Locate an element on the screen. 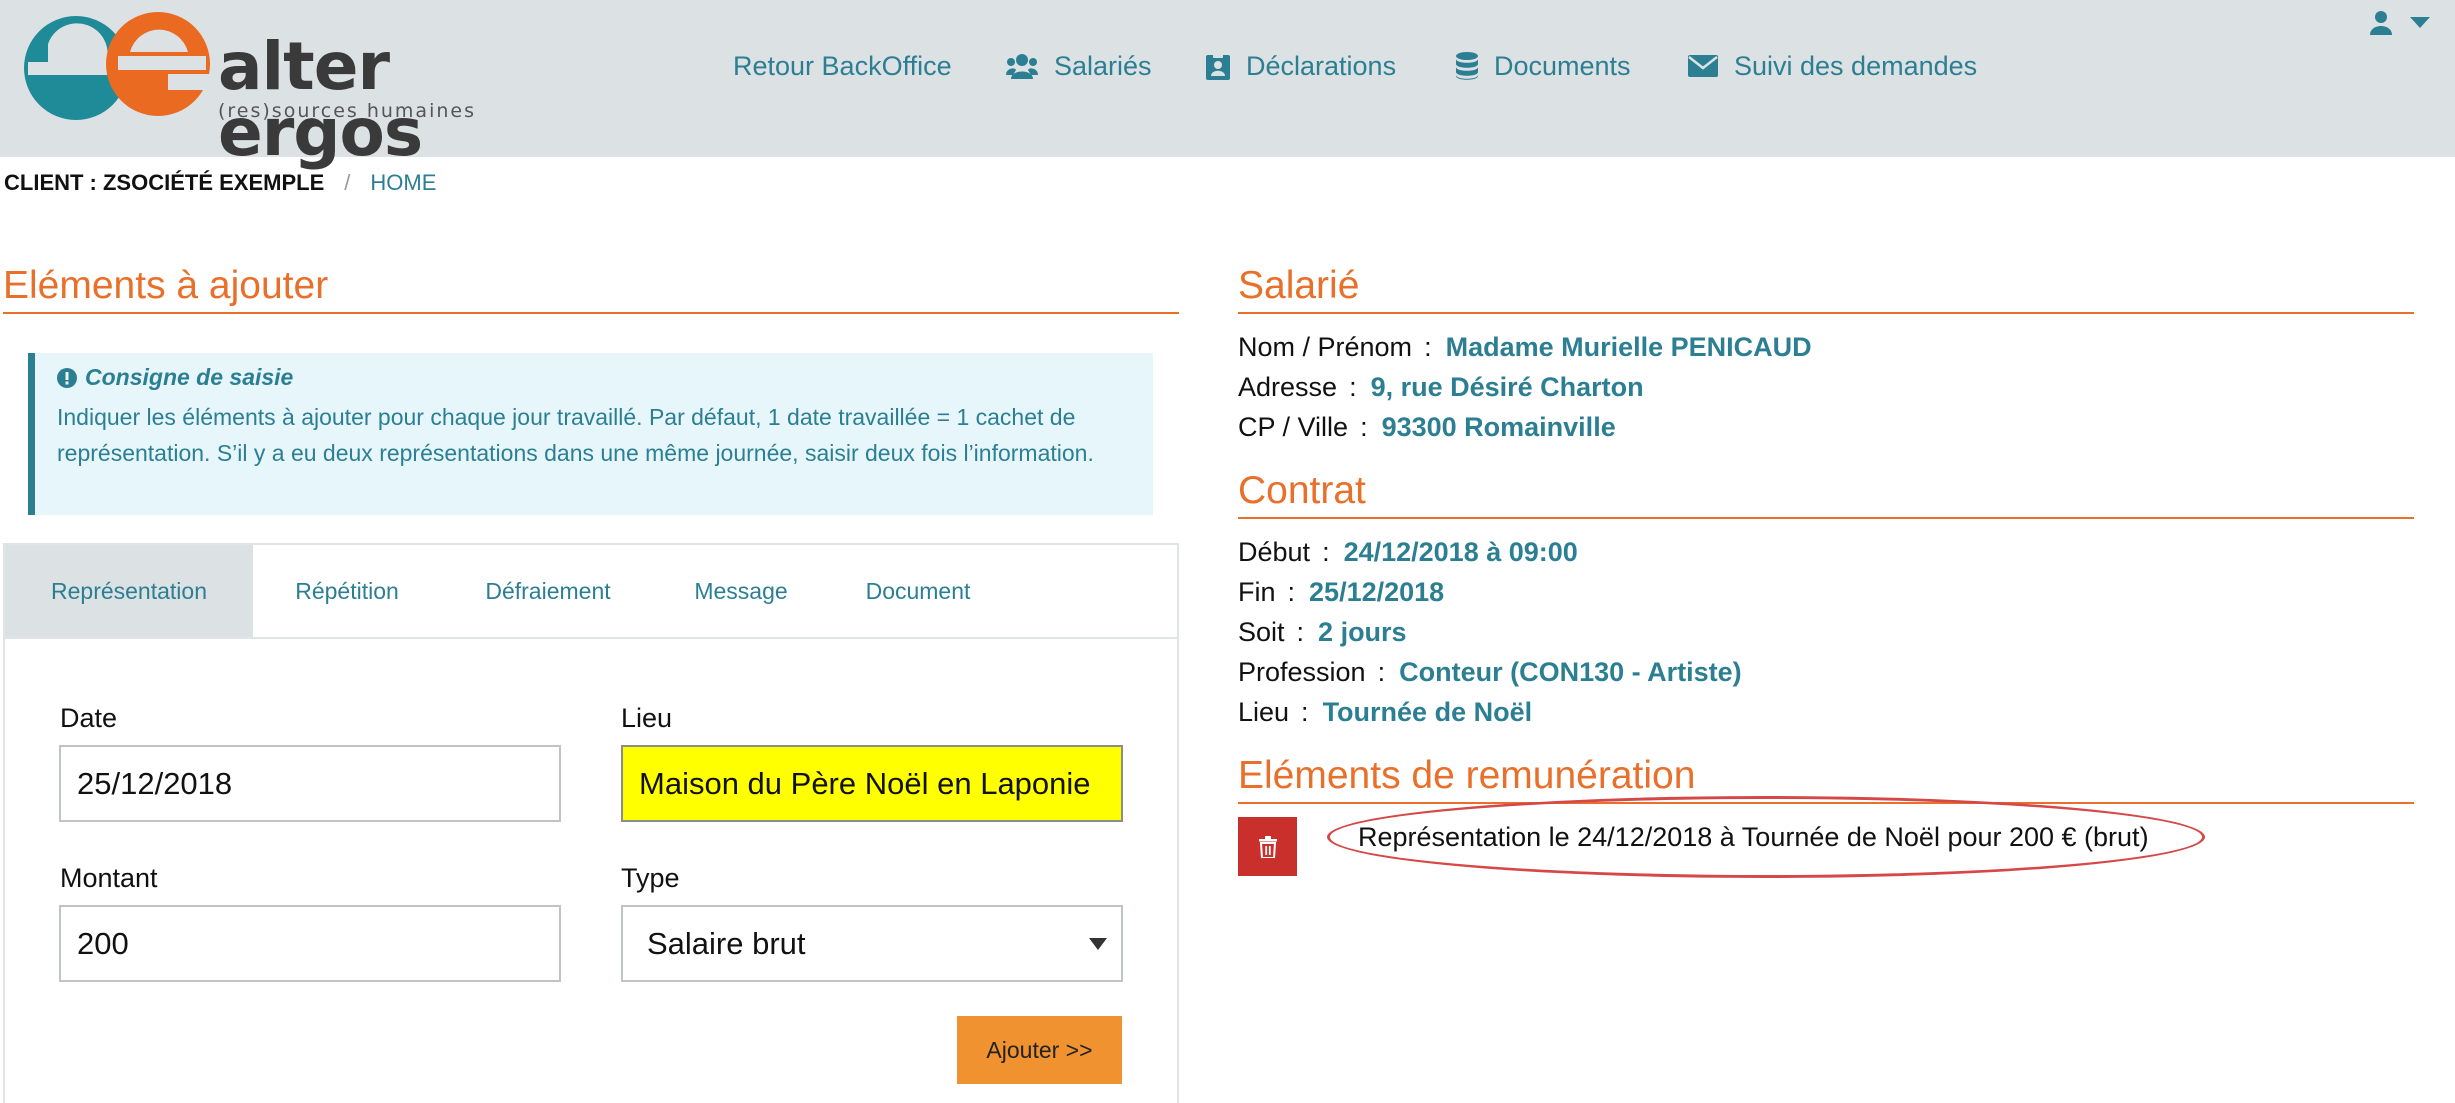 The image size is (2455, 1103). lieu-label: Lieu is located at coordinates (647, 718).